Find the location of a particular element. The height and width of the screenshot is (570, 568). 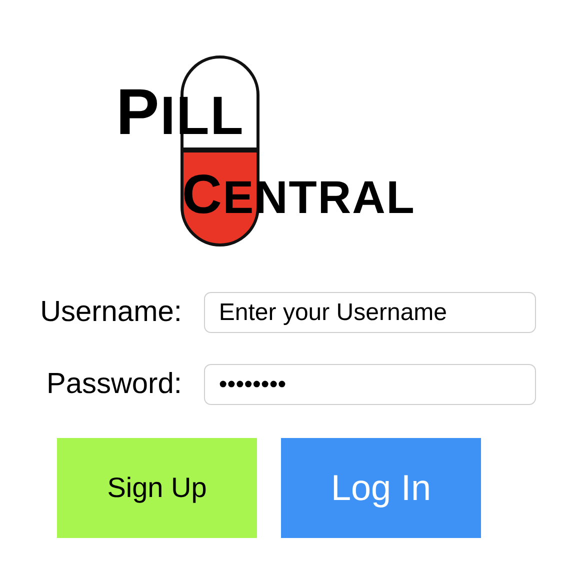

field-label: Password: is located at coordinates (114, 384).